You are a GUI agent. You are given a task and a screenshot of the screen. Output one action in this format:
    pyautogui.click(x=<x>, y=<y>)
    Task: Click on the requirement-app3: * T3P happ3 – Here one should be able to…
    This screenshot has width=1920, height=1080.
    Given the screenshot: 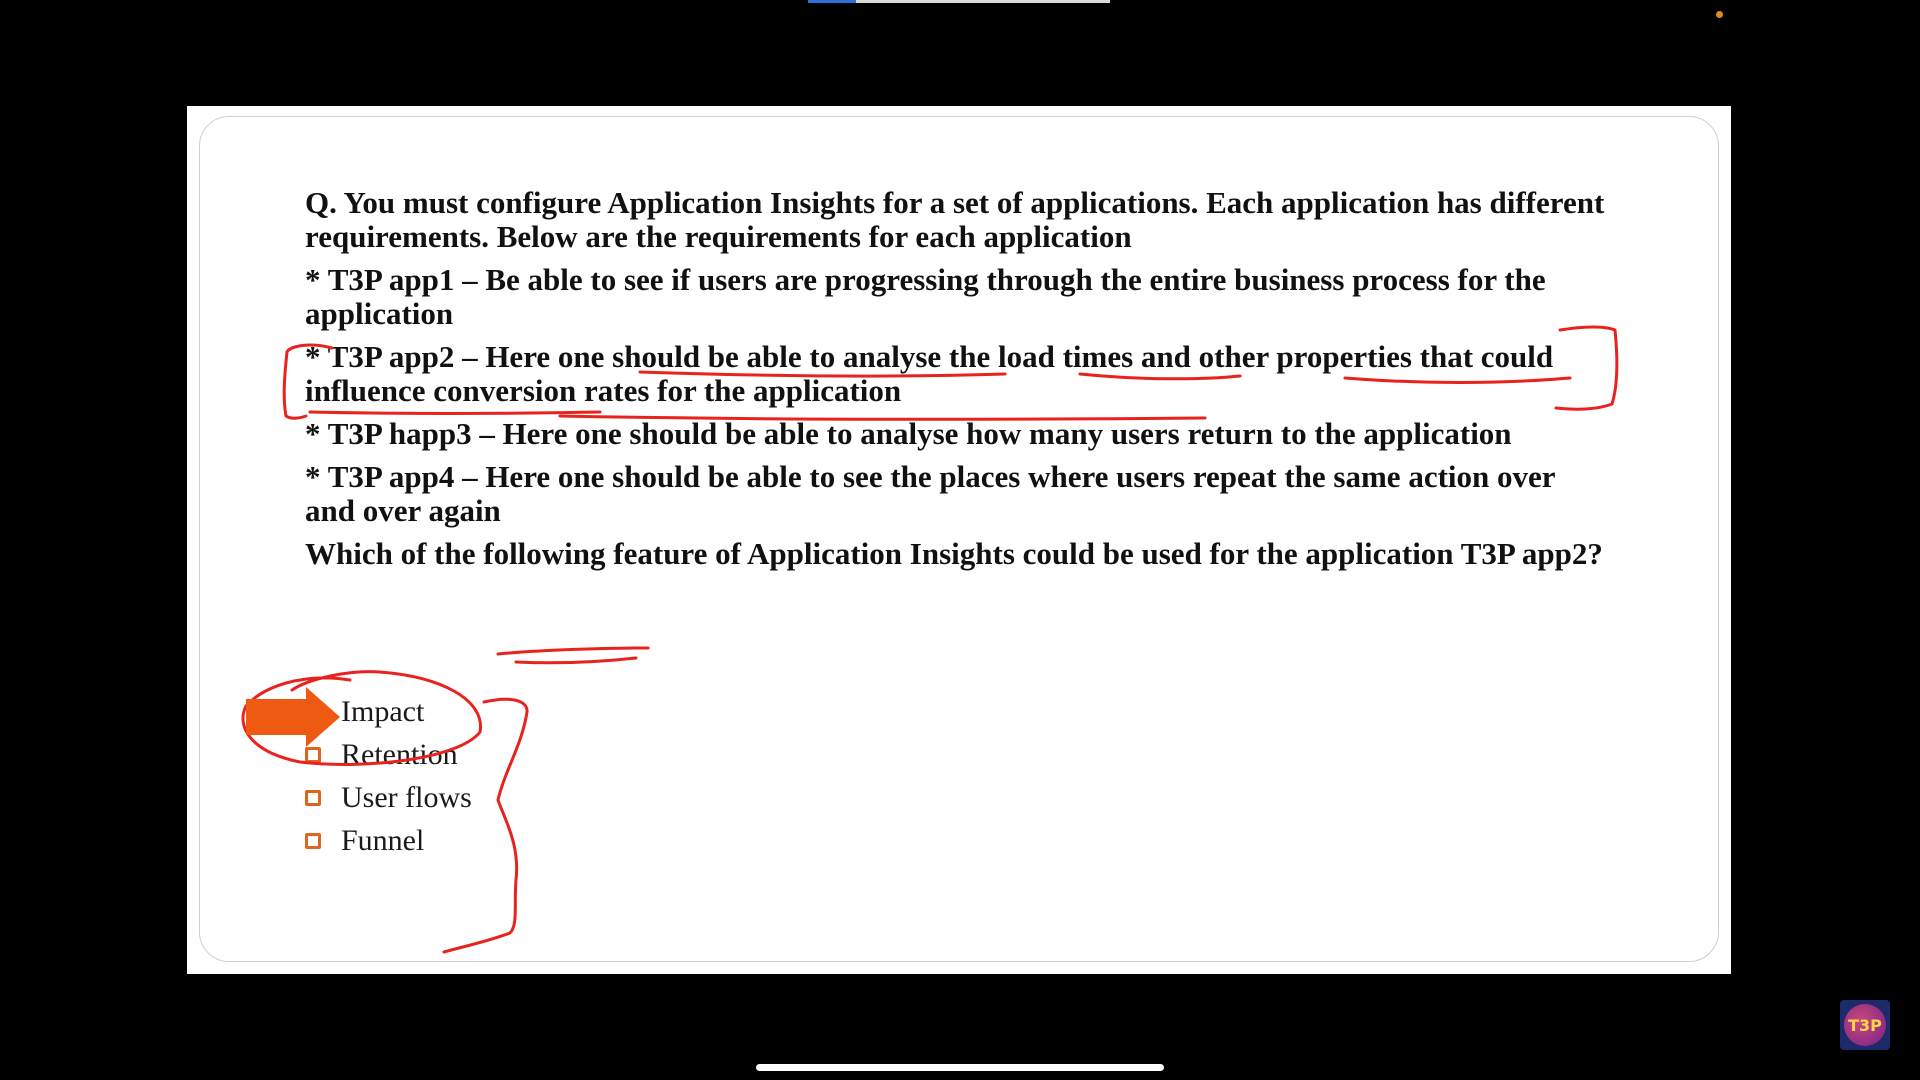 What is the action you would take?
    pyautogui.click(x=908, y=433)
    